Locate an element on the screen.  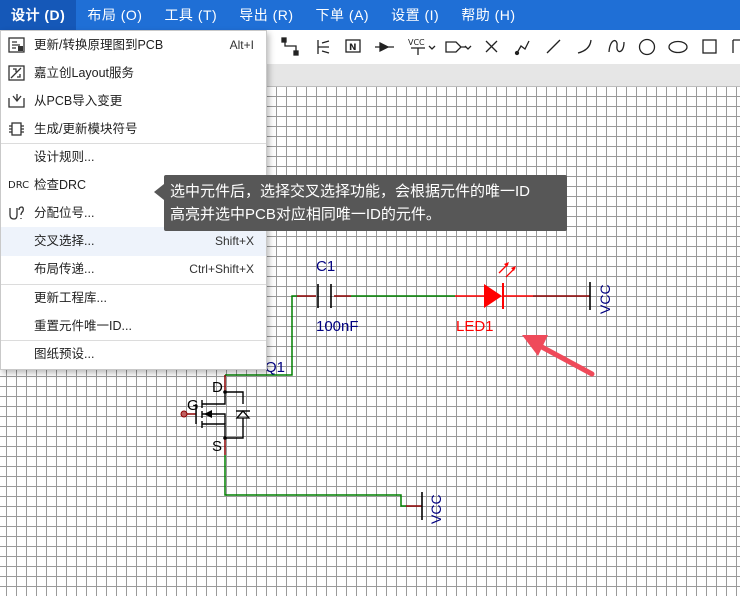
capacitor-designator: C1 is located at coordinates (325, 266).